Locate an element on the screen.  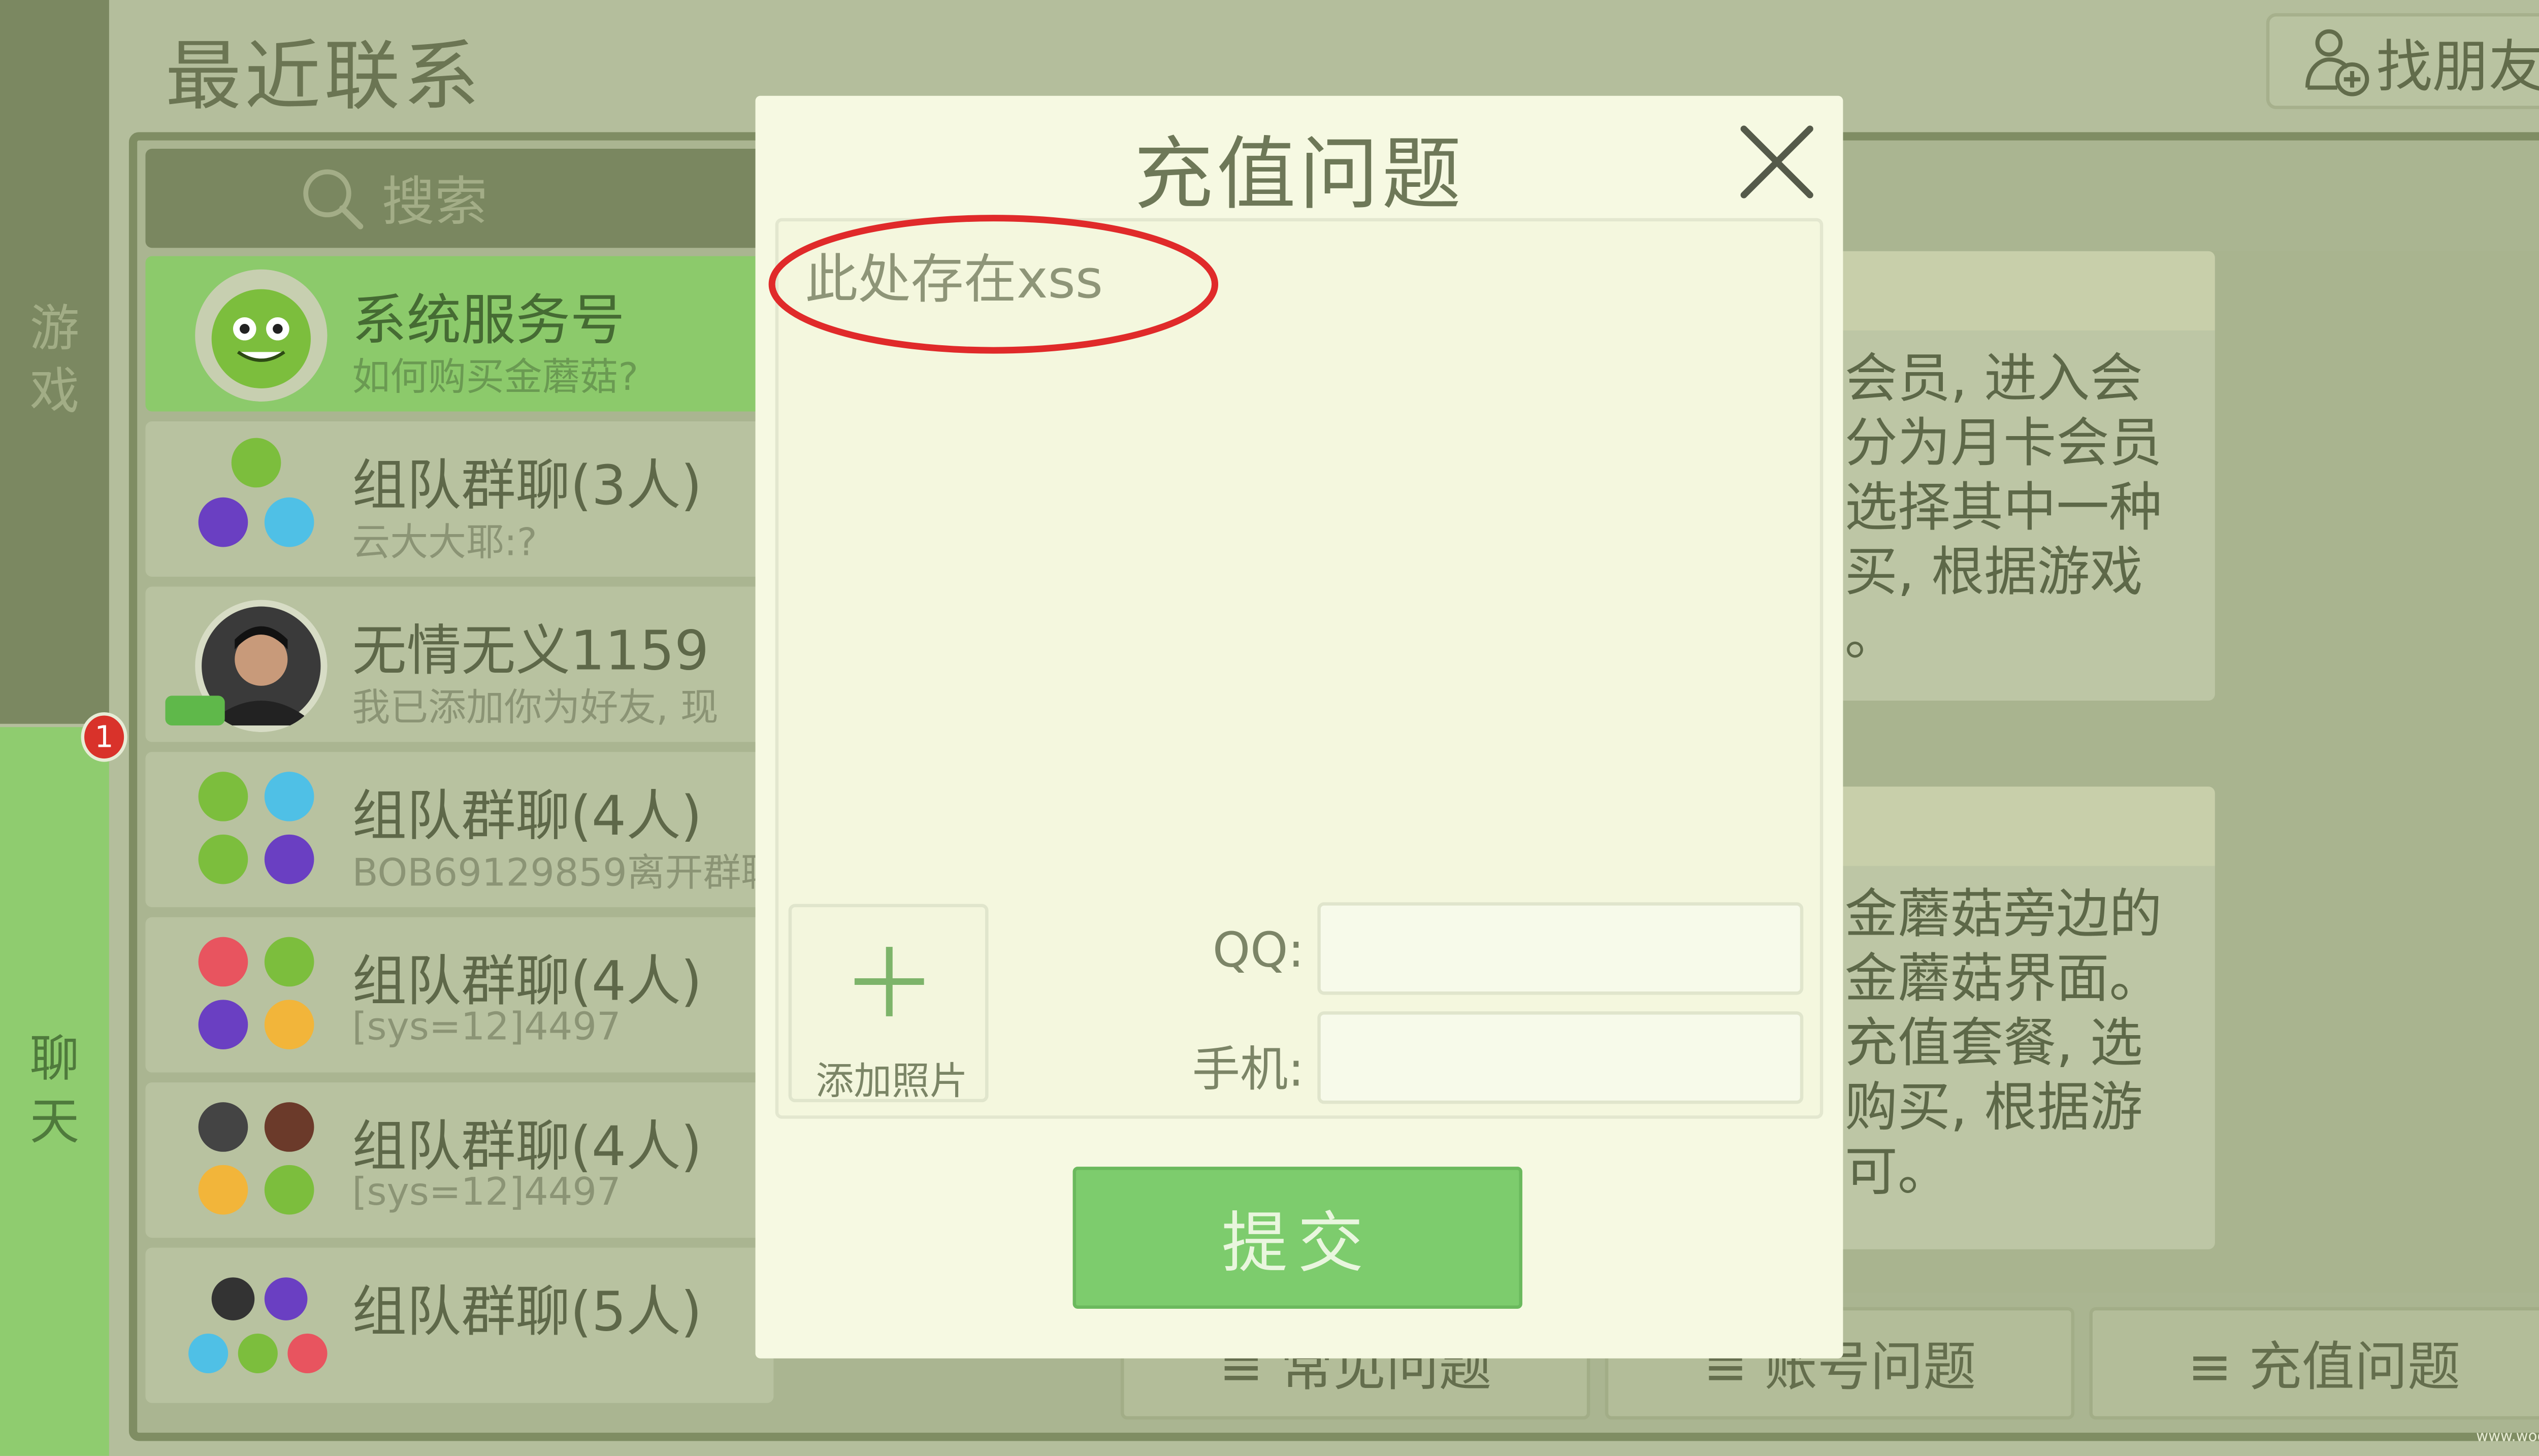
search-label: 搜索 is located at coordinates (434, 202).